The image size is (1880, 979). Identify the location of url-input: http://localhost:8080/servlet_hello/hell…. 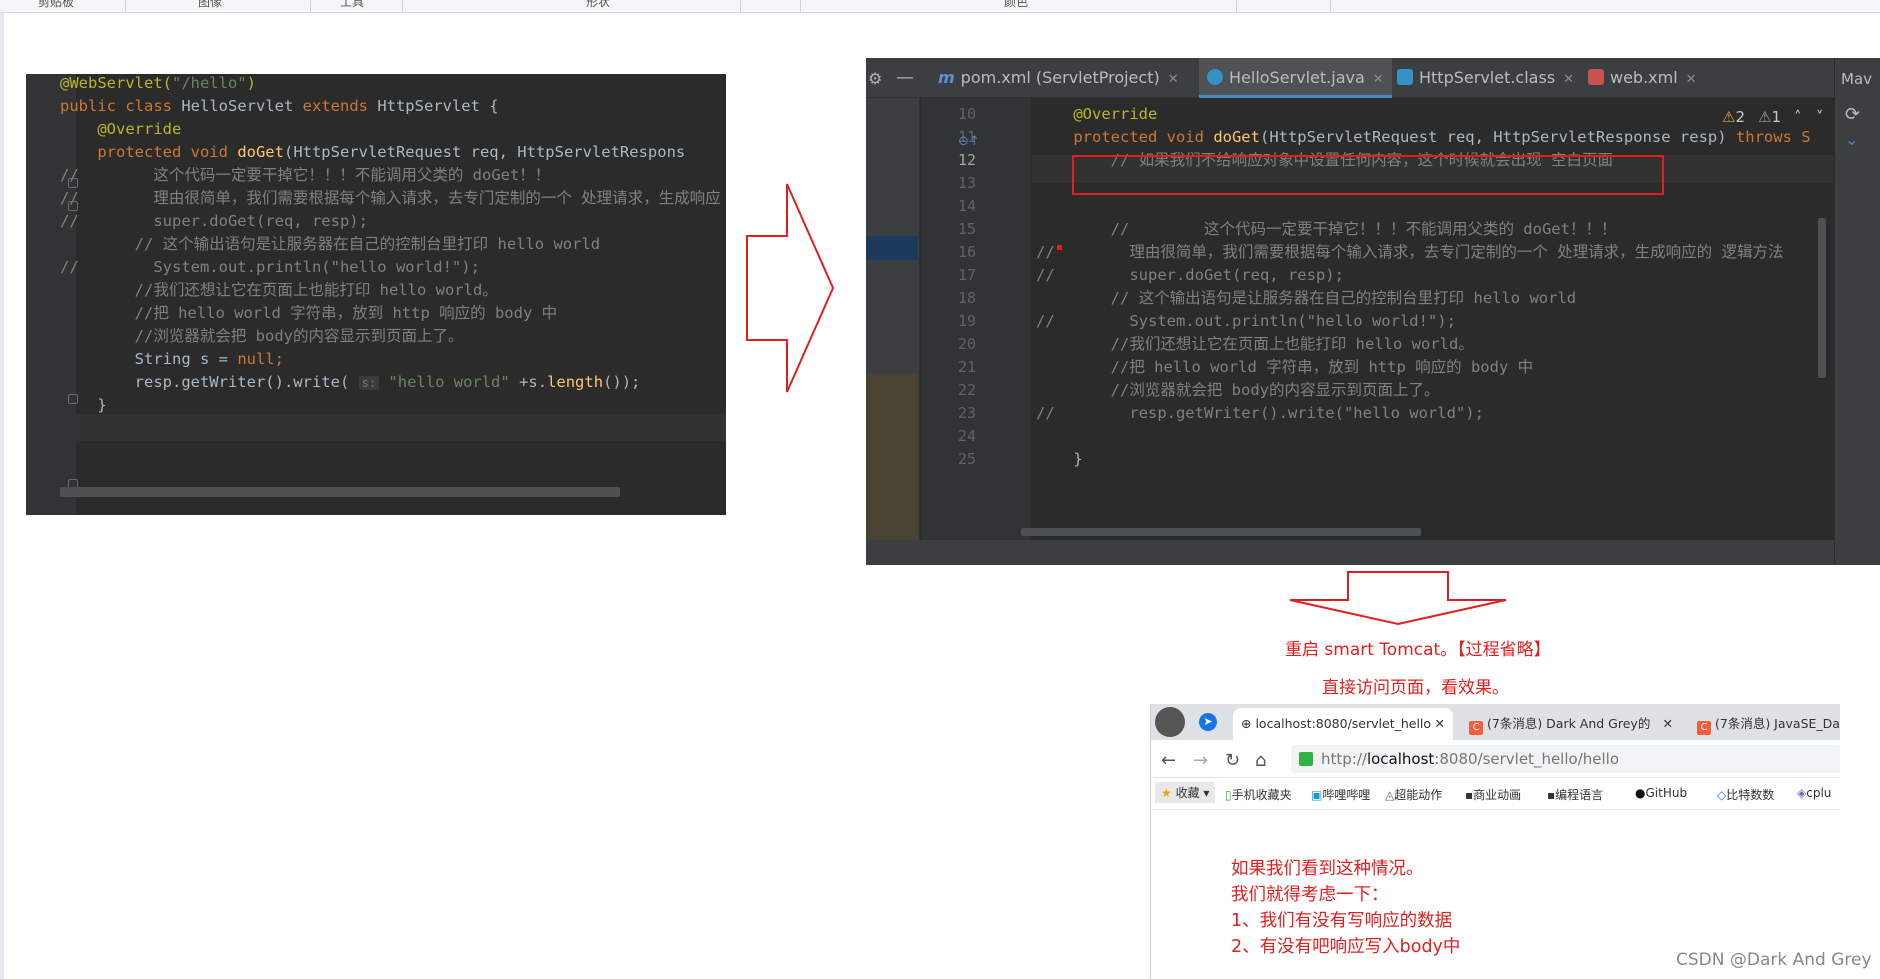
(1565, 759).